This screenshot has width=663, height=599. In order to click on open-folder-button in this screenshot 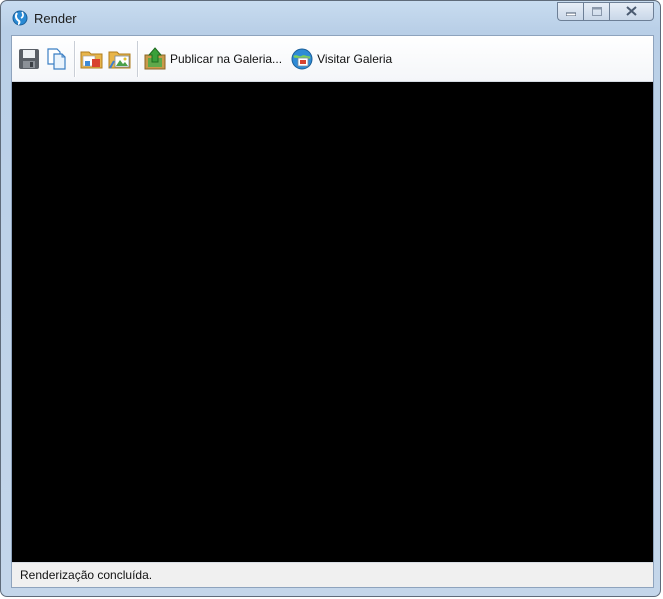, I will do `click(92, 59)`.